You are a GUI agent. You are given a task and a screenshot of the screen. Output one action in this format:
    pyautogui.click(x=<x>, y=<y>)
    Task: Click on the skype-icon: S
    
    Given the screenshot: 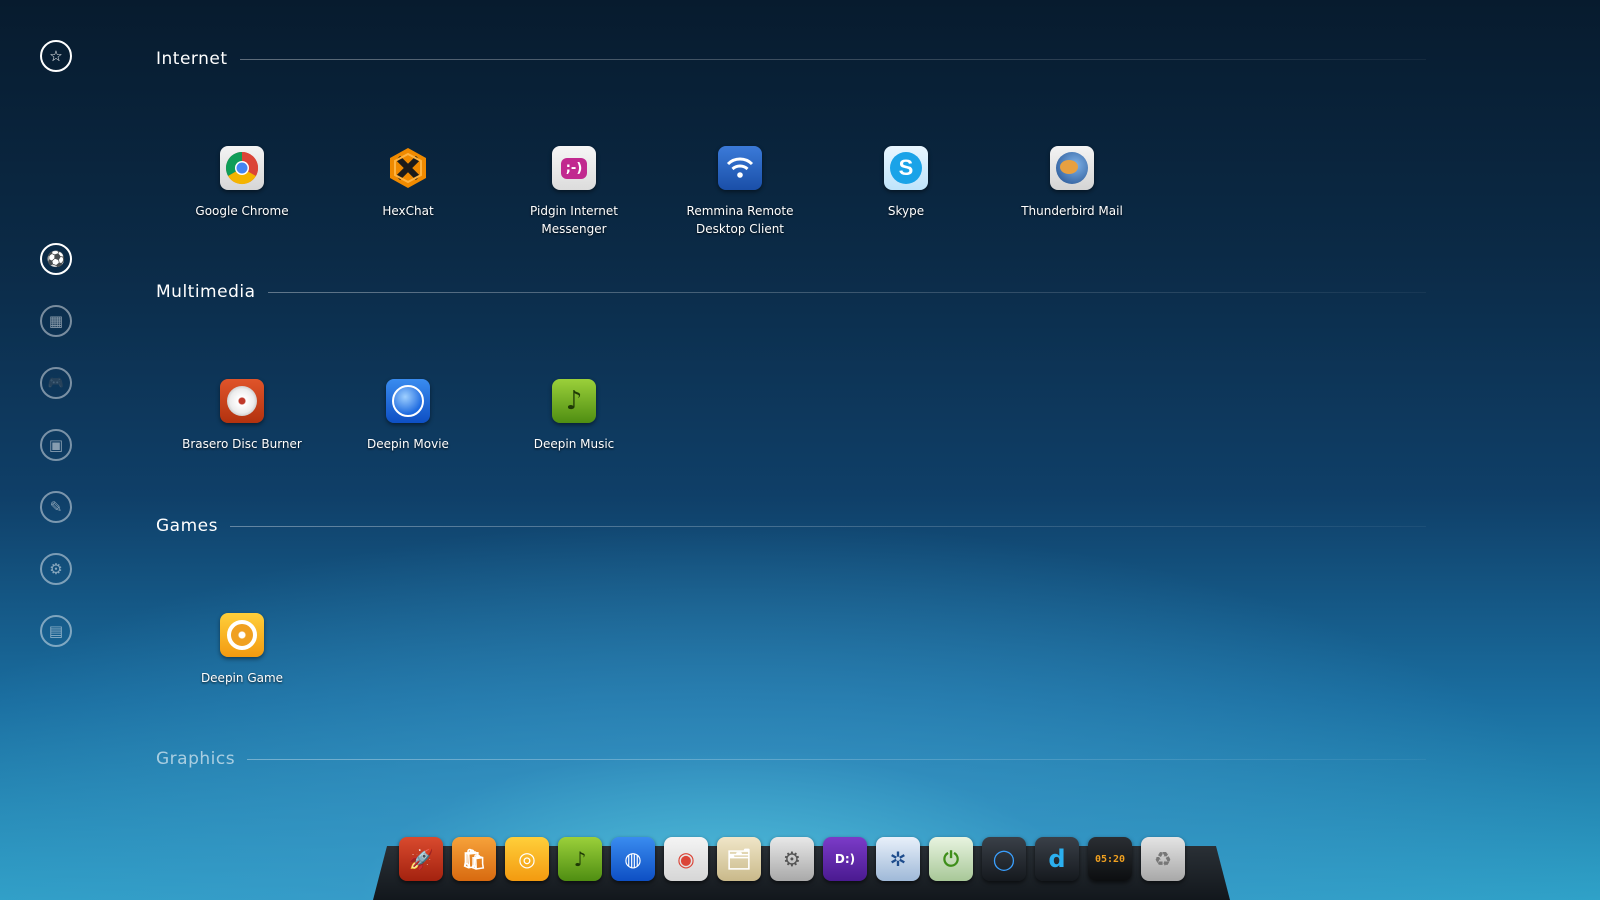 What is the action you would take?
    pyautogui.click(x=906, y=168)
    